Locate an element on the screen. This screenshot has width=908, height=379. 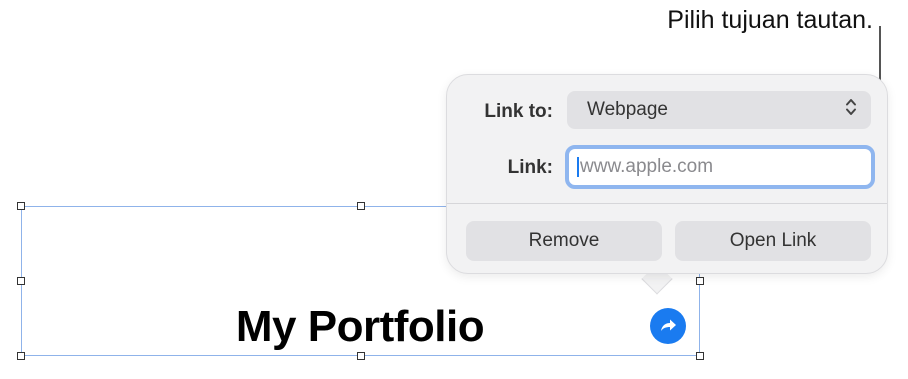
resize-handle-top-left is located at coordinates (21, 206).